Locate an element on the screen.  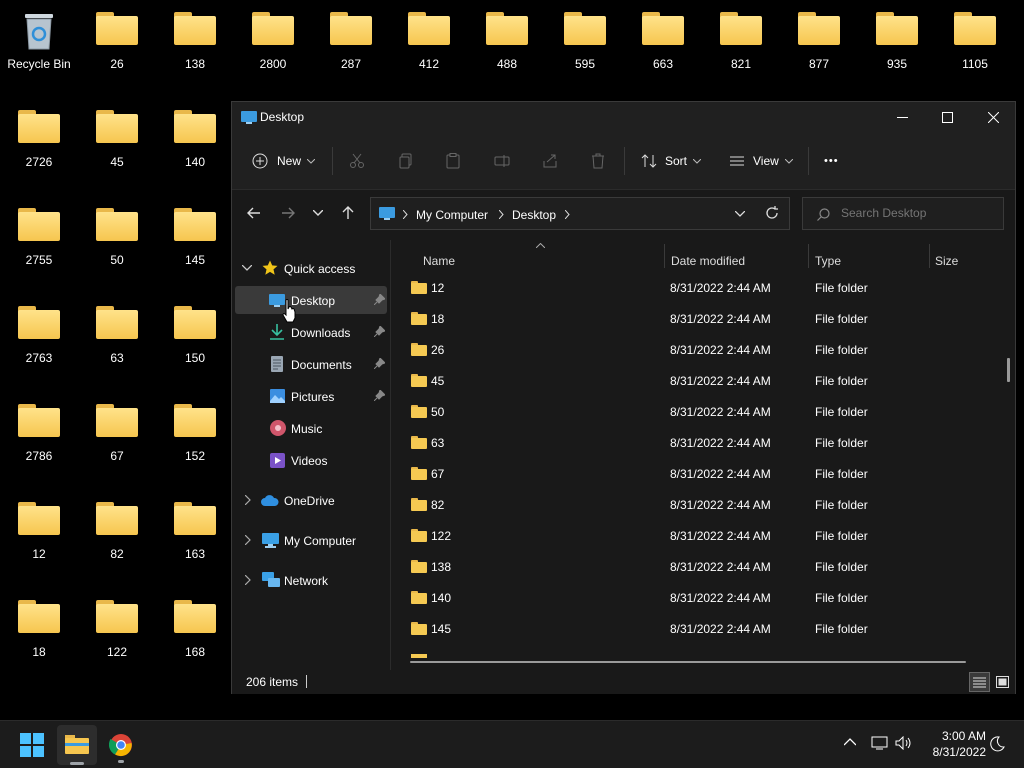
search-box is located at coordinates (903, 213).